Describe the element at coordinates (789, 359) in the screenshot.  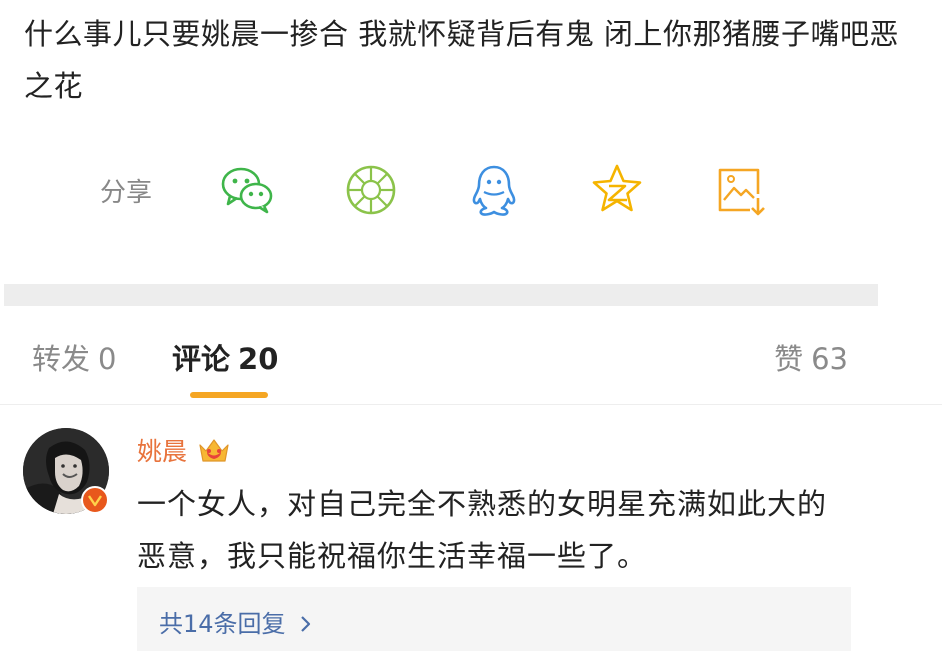
I see `tab-likes-label: 赞` at that location.